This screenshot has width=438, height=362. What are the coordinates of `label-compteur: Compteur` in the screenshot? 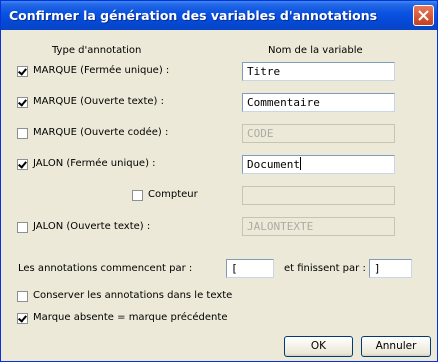 It's located at (173, 194).